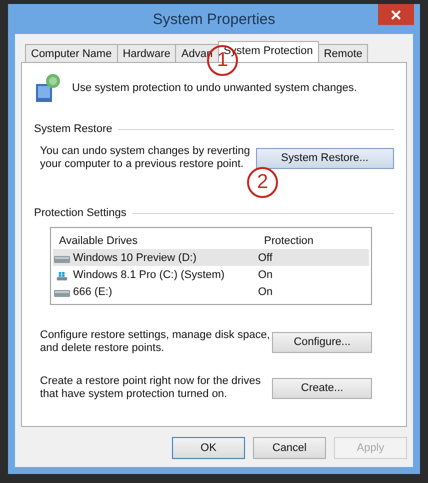  What do you see at coordinates (92, 292) in the screenshot?
I see `drive-name: 666 (E:)` at bounding box center [92, 292].